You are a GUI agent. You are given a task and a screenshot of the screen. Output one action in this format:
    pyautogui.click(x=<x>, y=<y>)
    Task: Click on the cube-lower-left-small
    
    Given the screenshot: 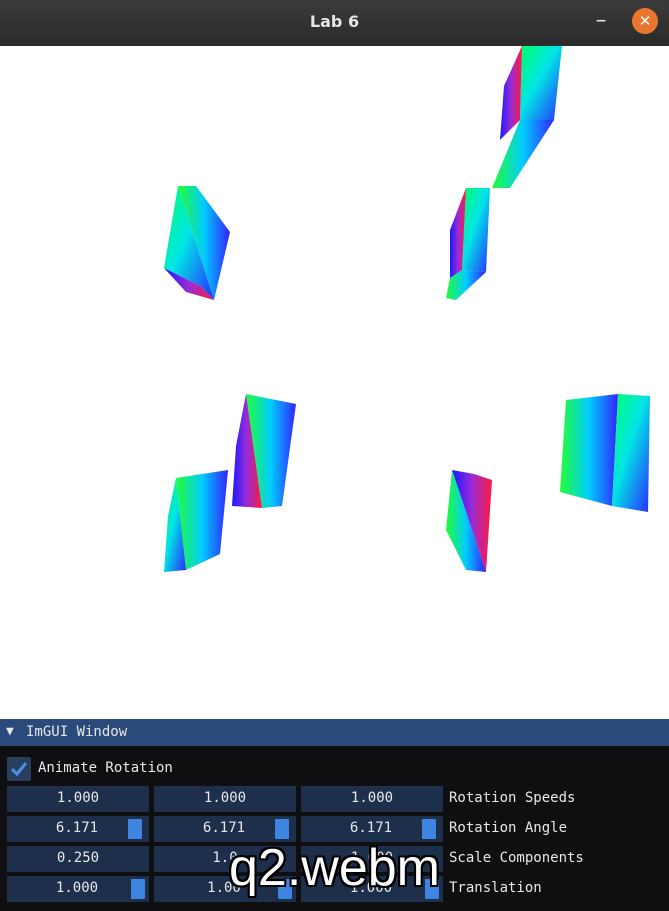 What is the action you would take?
    pyautogui.click(x=196, y=521)
    